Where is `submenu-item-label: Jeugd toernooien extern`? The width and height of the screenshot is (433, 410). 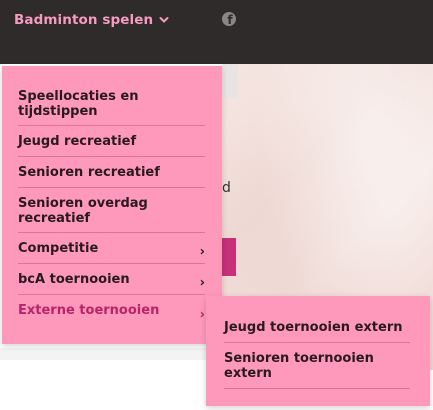 submenu-item-label: Jeugd toernooien extern is located at coordinates (313, 327).